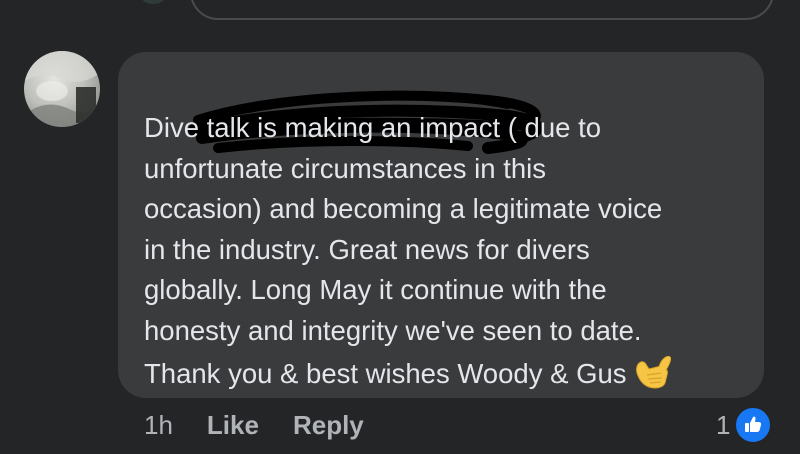 The image size is (800, 454). I want to click on avatar, so click(62, 89).